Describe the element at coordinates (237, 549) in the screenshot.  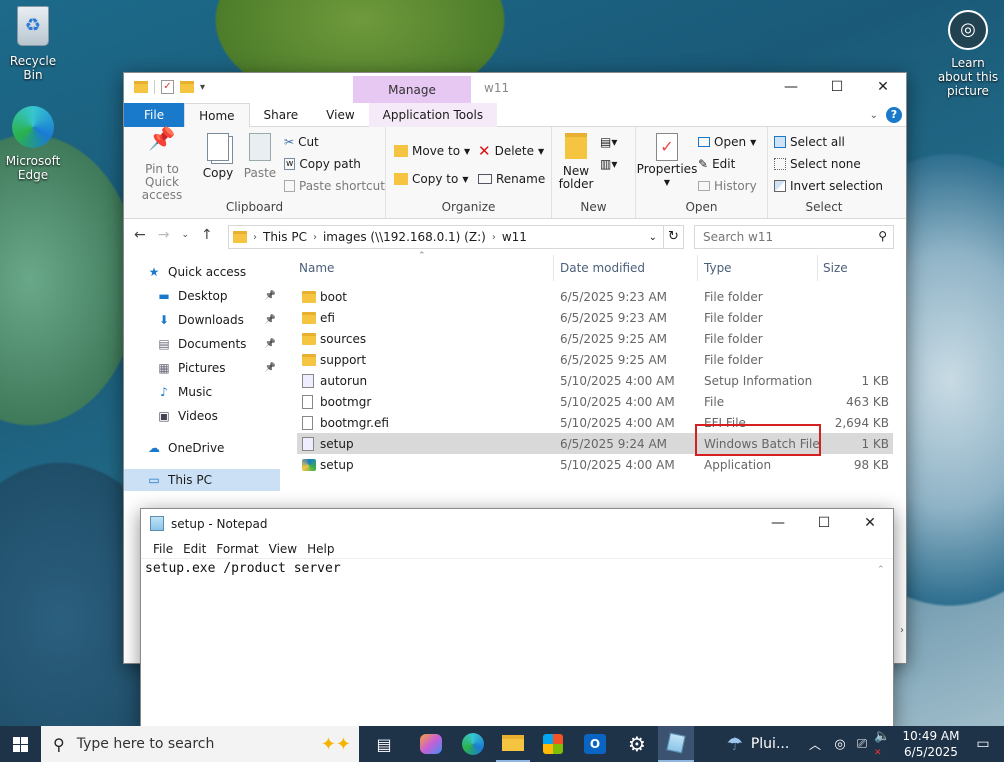
I see `notepad-menu-format: Format` at that location.